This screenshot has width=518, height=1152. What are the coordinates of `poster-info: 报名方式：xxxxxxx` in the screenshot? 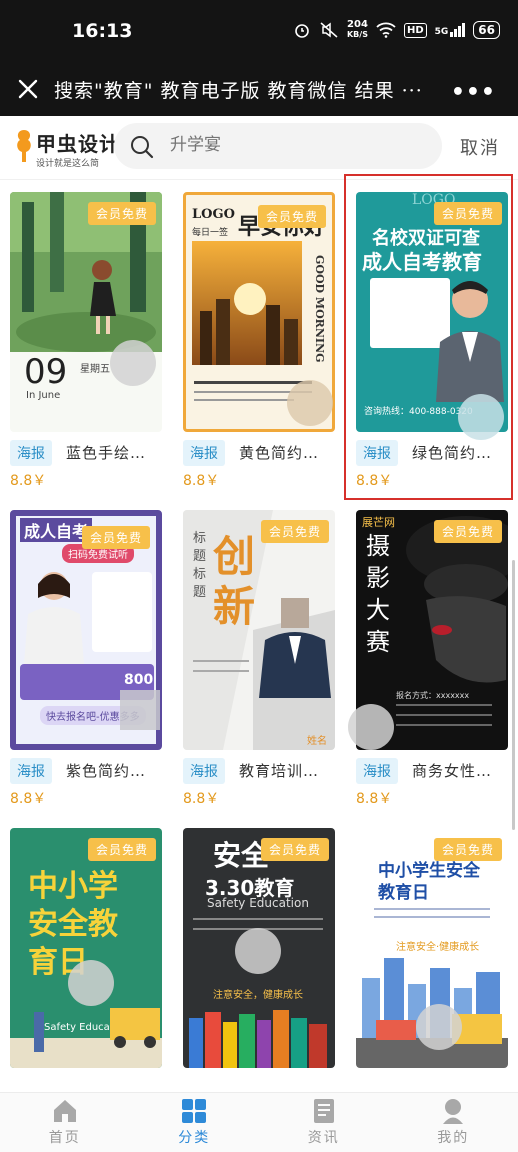 It's located at (433, 695).